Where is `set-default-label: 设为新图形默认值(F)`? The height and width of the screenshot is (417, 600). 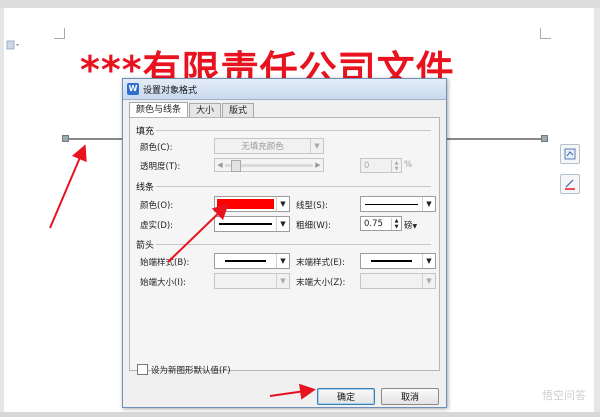
set-default-label: 设为新图形默认值(F) is located at coordinates (191, 371).